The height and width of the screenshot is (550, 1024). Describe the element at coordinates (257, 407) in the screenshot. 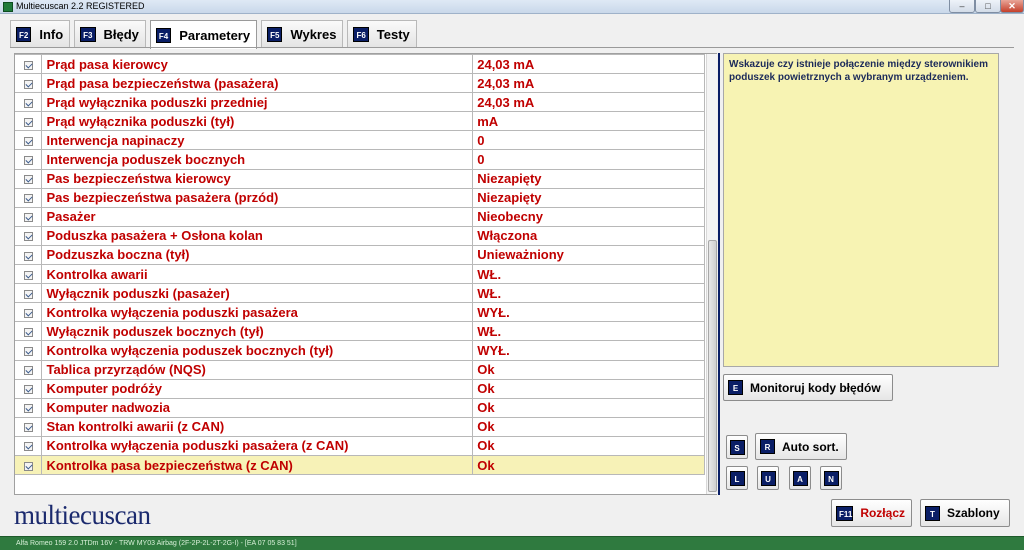

I see `parameter-name: Komputer nadwozia` at that location.